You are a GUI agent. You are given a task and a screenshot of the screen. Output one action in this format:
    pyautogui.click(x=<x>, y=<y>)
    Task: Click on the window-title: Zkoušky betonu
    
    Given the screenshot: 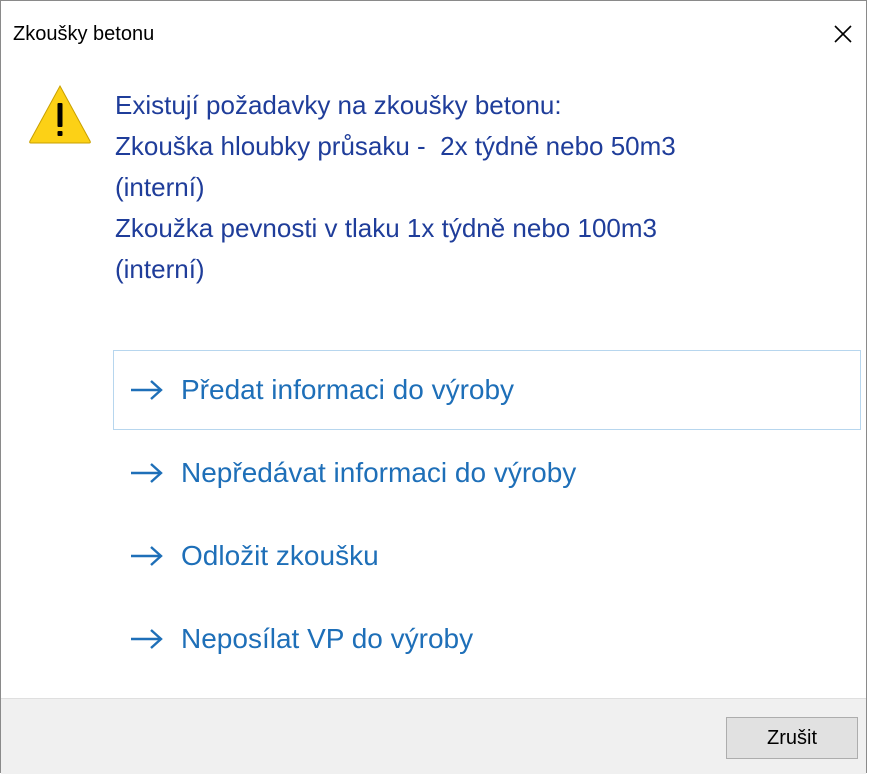 What is the action you would take?
    pyautogui.click(x=84, y=34)
    